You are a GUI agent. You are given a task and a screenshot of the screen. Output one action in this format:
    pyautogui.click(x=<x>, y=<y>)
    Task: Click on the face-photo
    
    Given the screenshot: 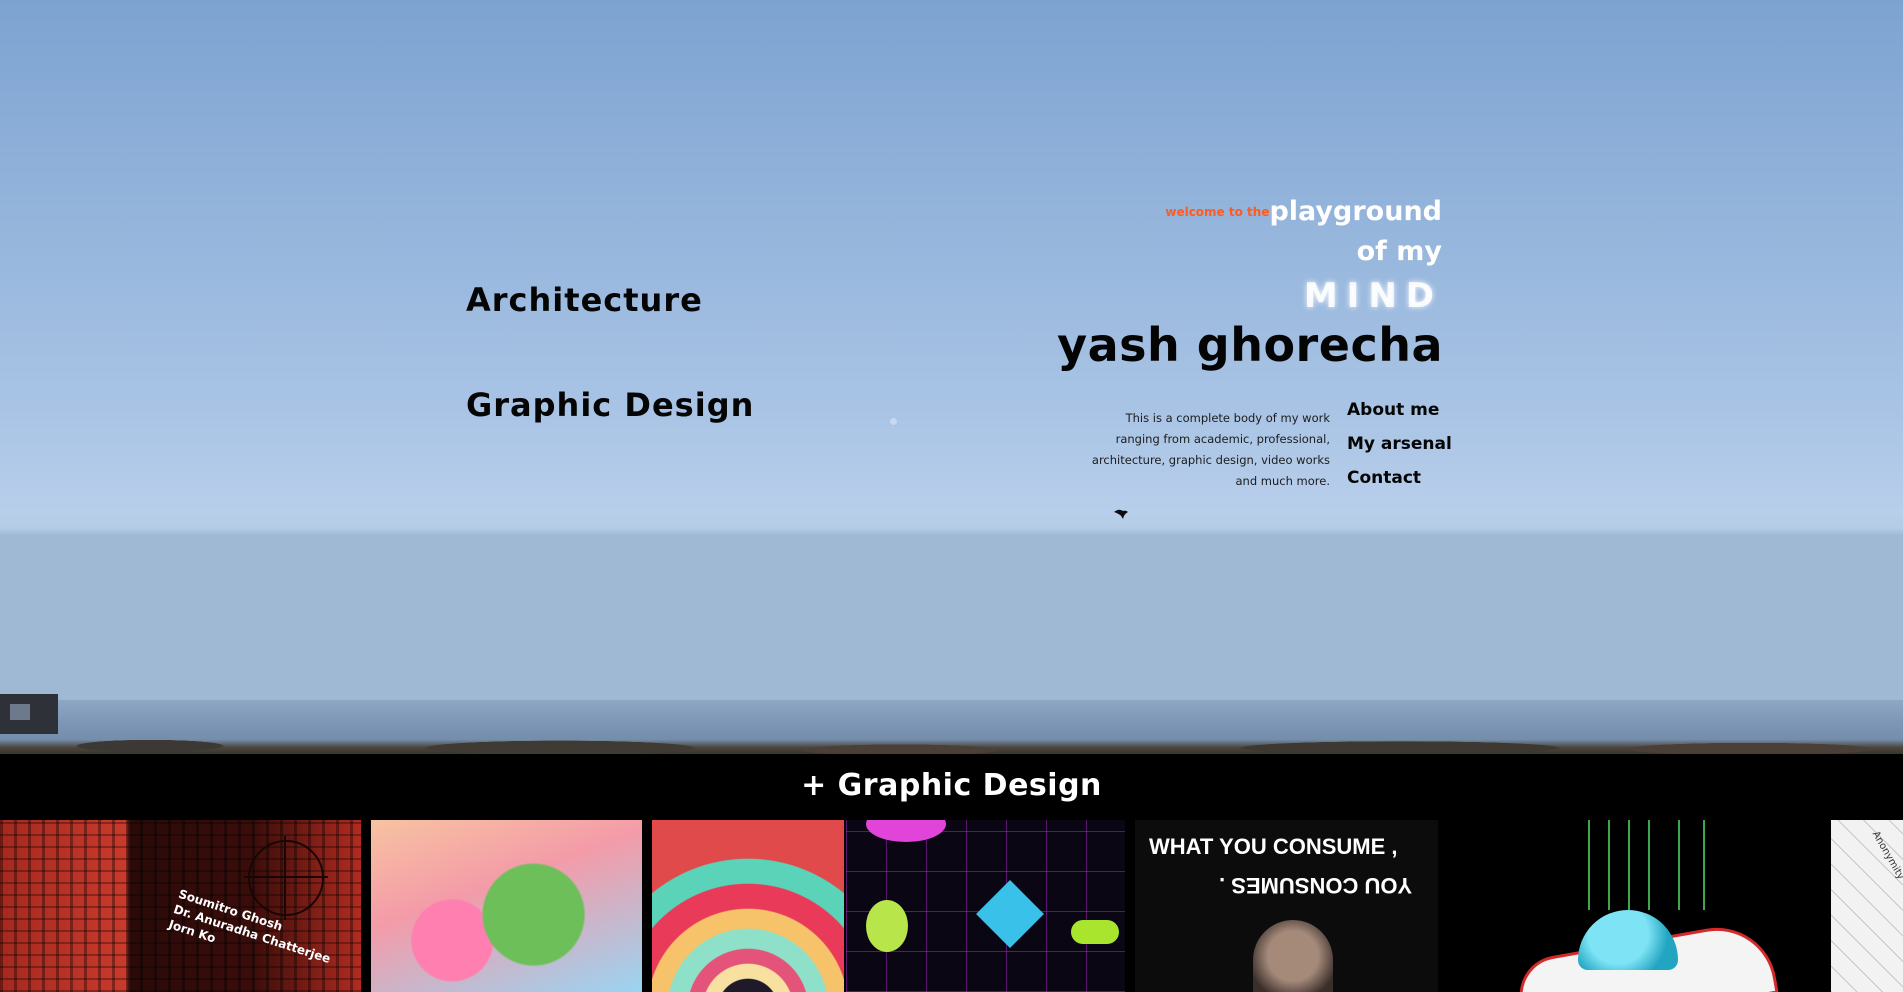 What is the action you would take?
    pyautogui.click(x=1293, y=956)
    